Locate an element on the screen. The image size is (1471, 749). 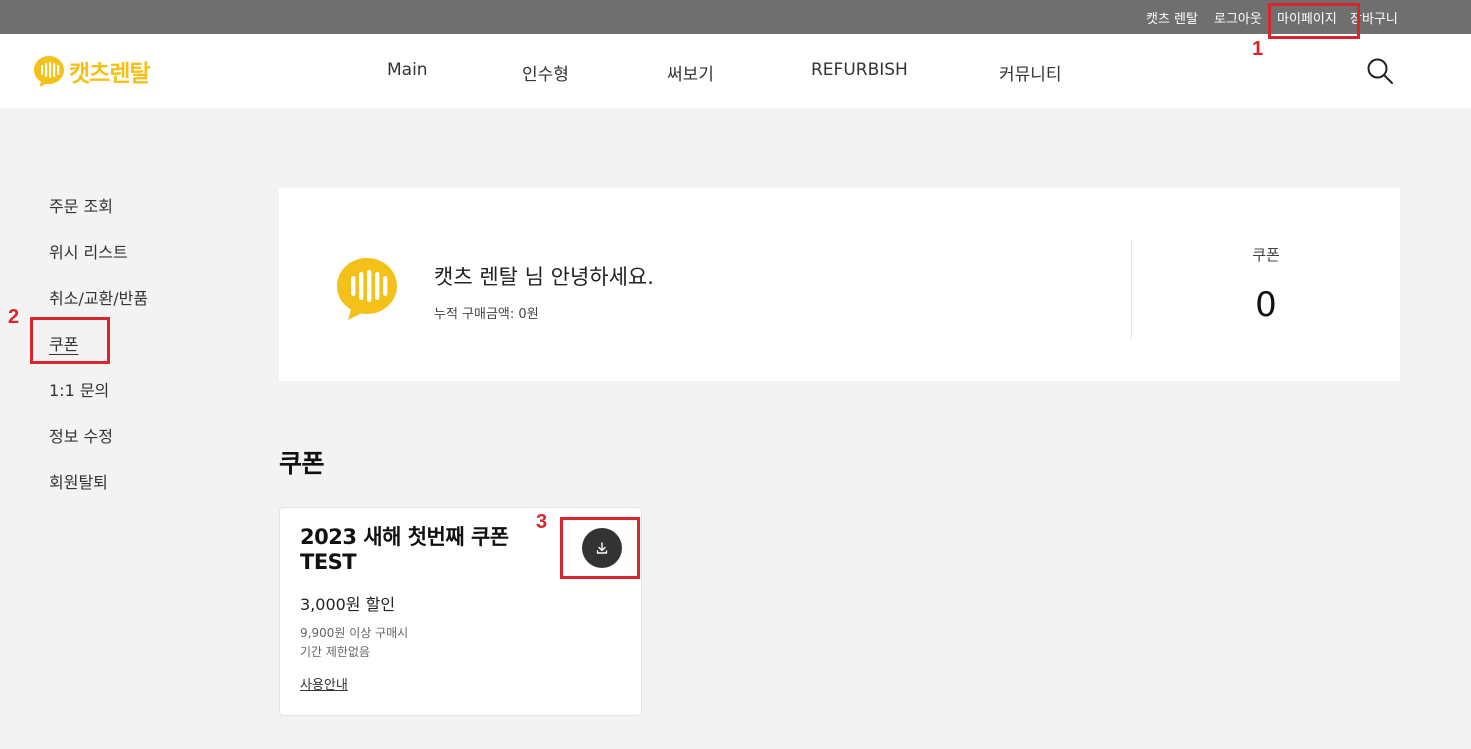
coupon-count-value: 0 is located at coordinates (1266, 305).